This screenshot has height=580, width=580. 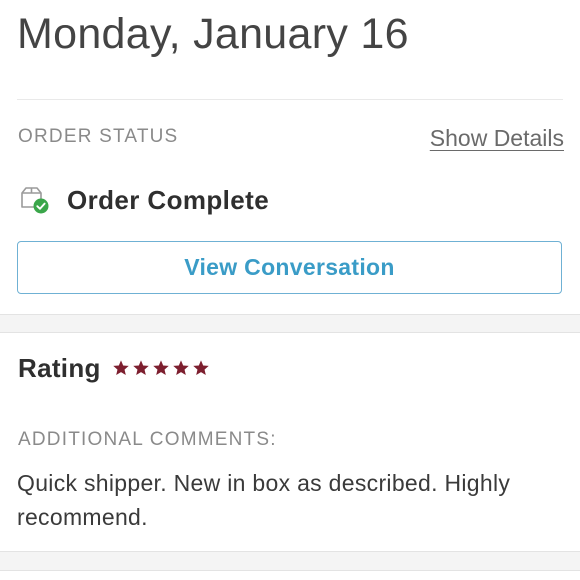 I want to click on order-status-row: Order Complete, so click(x=143, y=200).